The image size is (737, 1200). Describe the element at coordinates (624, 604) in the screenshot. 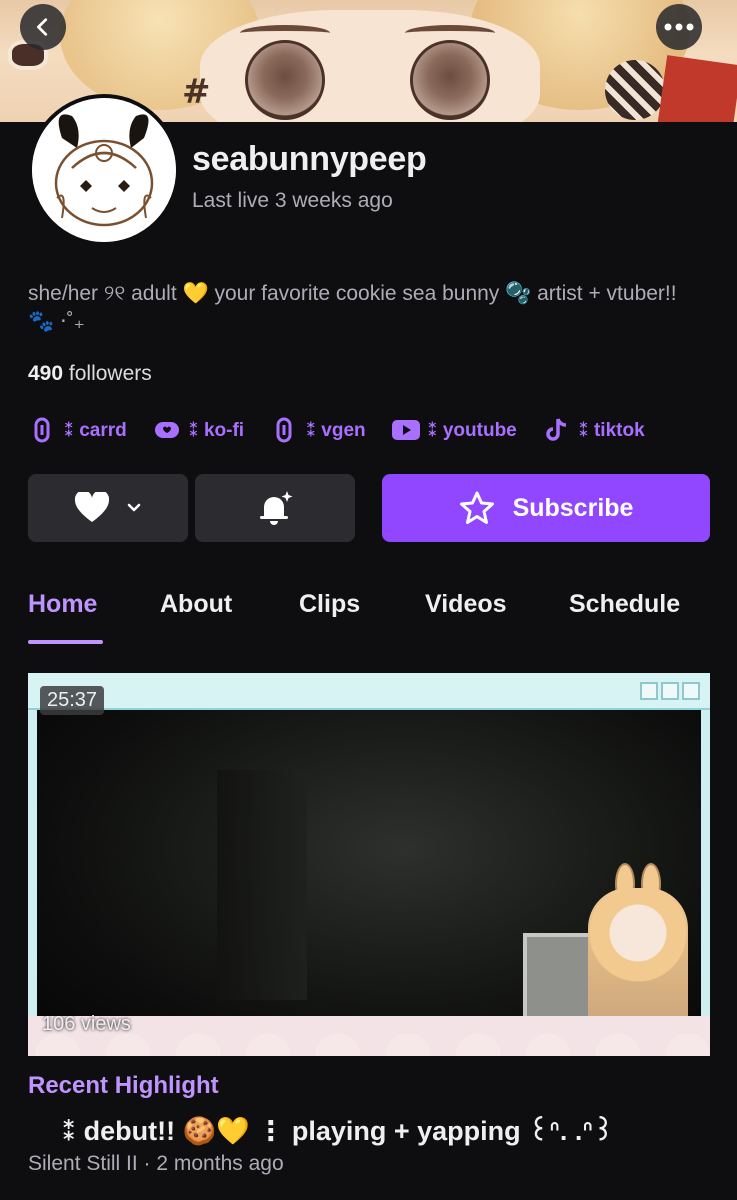

I see `tab-schedule: Schedule` at that location.